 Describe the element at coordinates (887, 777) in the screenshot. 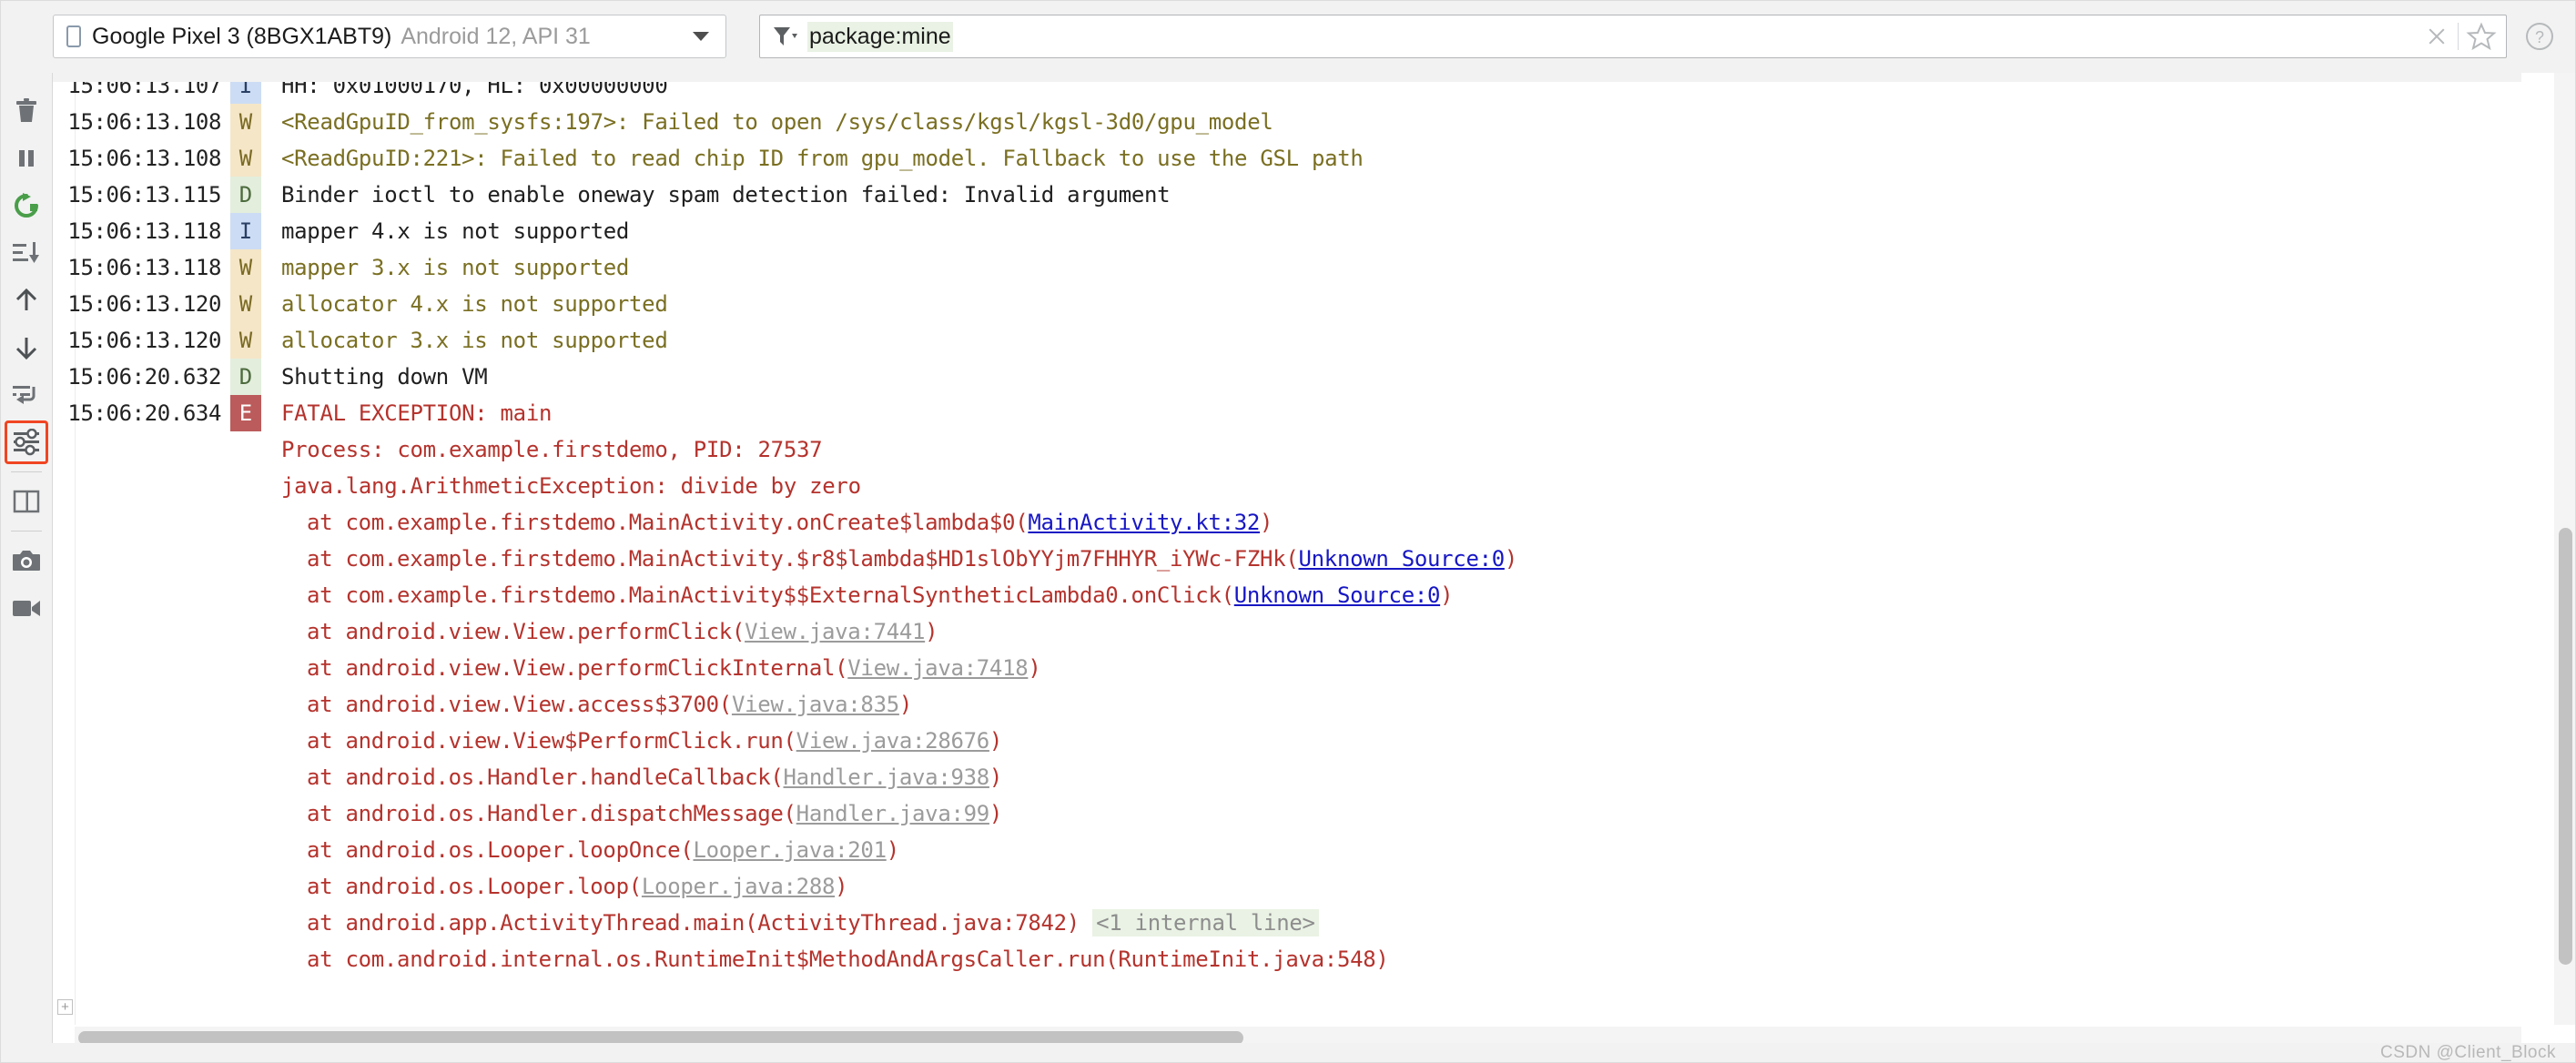

I see `source-link: Handler.java:938` at that location.